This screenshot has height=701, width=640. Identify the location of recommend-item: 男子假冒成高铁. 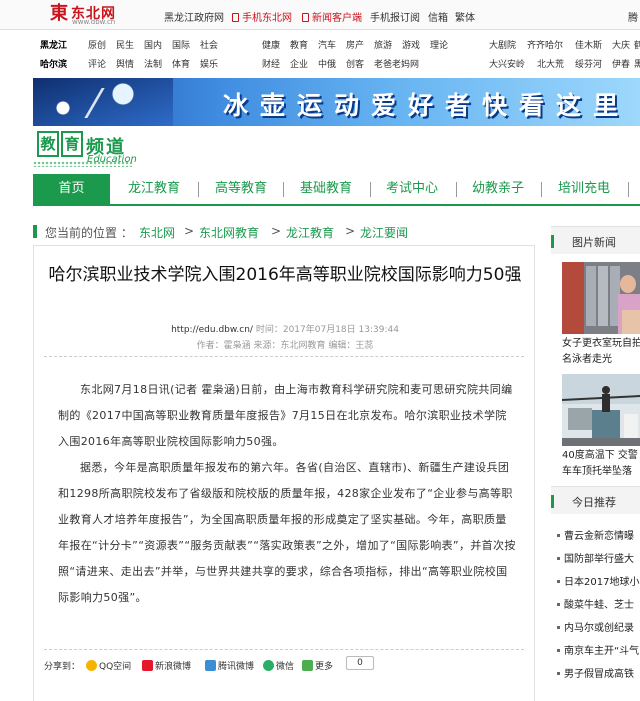
(598, 672).